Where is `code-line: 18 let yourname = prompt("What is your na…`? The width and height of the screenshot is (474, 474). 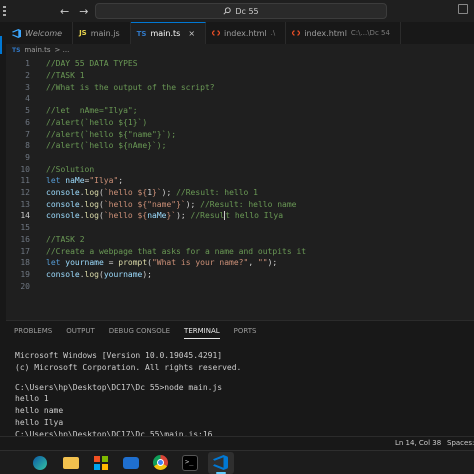
code-line: 18 let yourname = prompt("What is your na… is located at coordinates (240, 263).